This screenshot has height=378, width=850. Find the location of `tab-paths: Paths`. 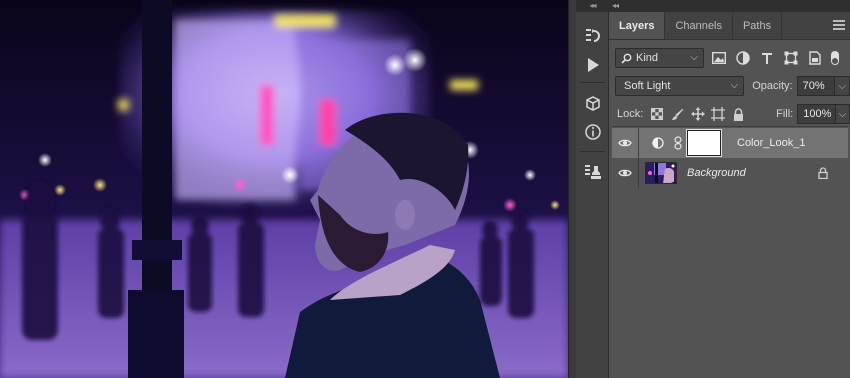

tab-paths: Paths is located at coordinates (758, 25).